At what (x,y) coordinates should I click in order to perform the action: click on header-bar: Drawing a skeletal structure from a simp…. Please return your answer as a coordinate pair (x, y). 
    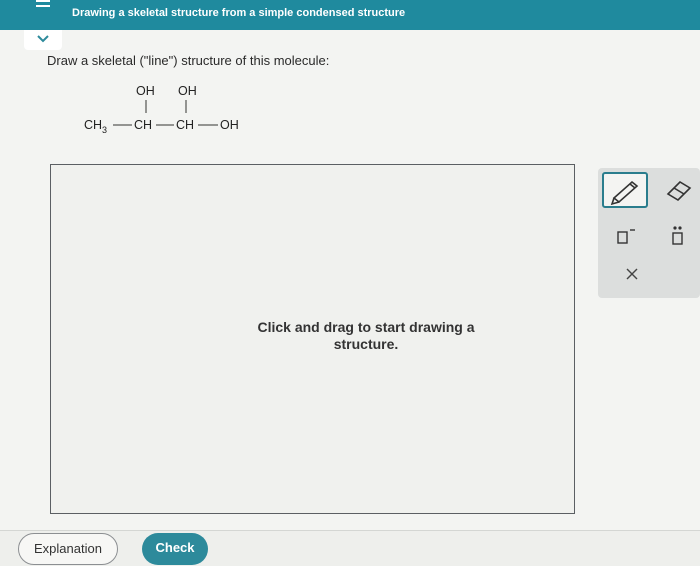
    Looking at the image, I should click on (350, 15).